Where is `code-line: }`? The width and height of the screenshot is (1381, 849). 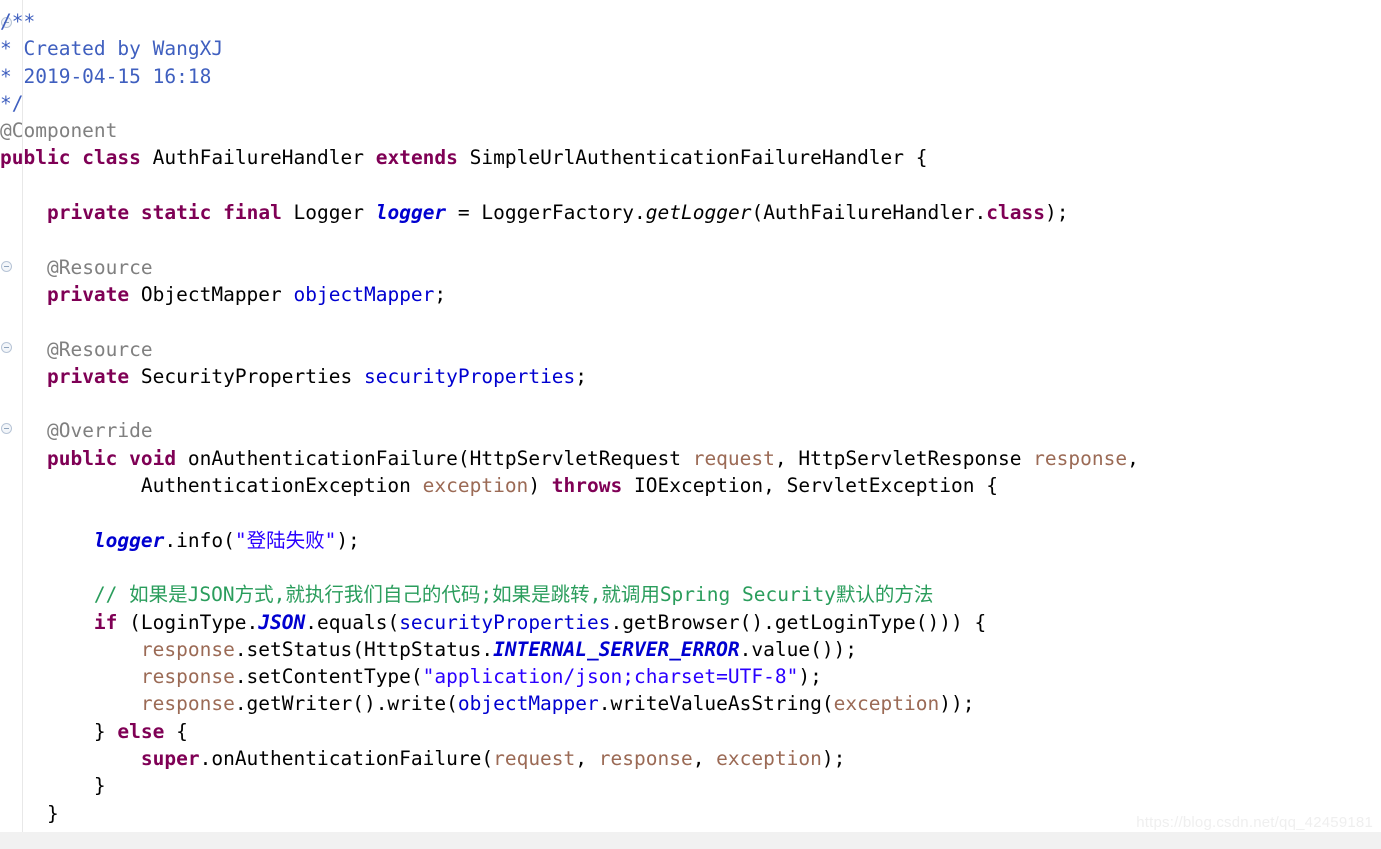
code-line: } is located at coordinates (690, 785).